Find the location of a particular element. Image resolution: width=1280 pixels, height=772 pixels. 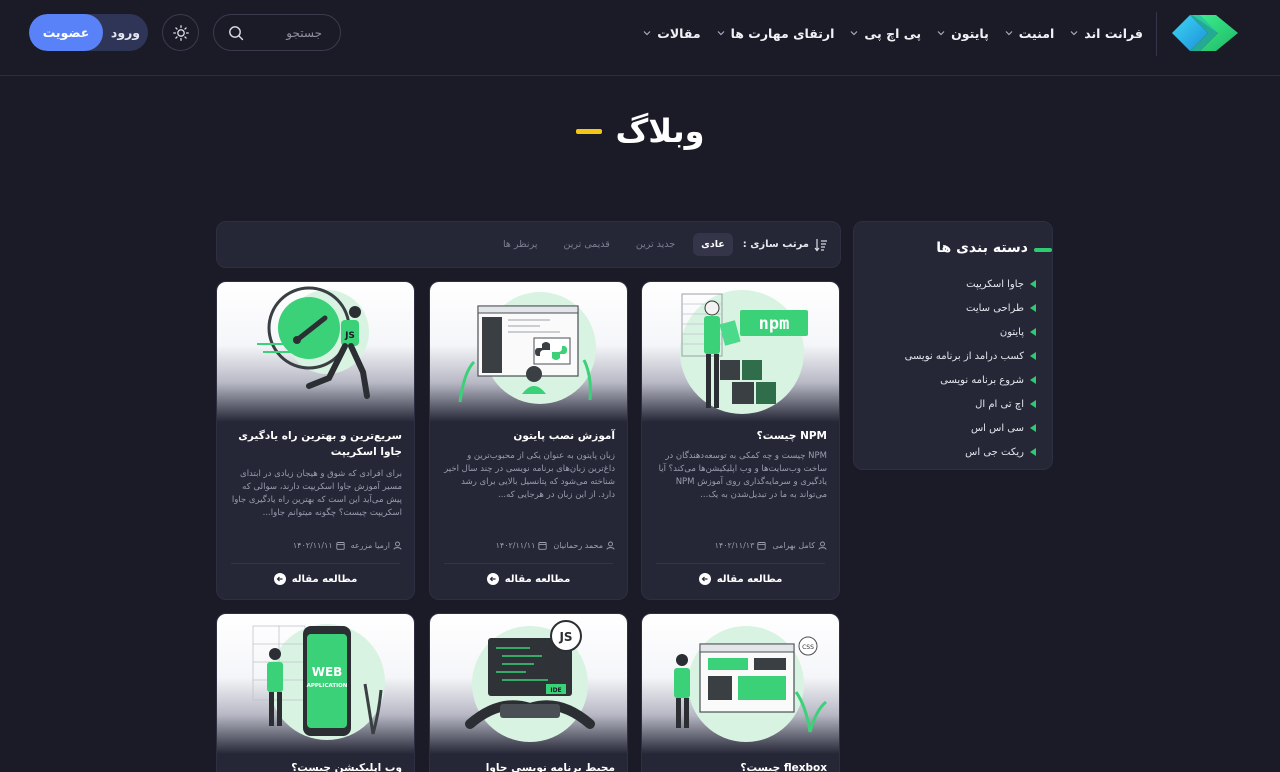

search-input is located at coordinates (287, 32).